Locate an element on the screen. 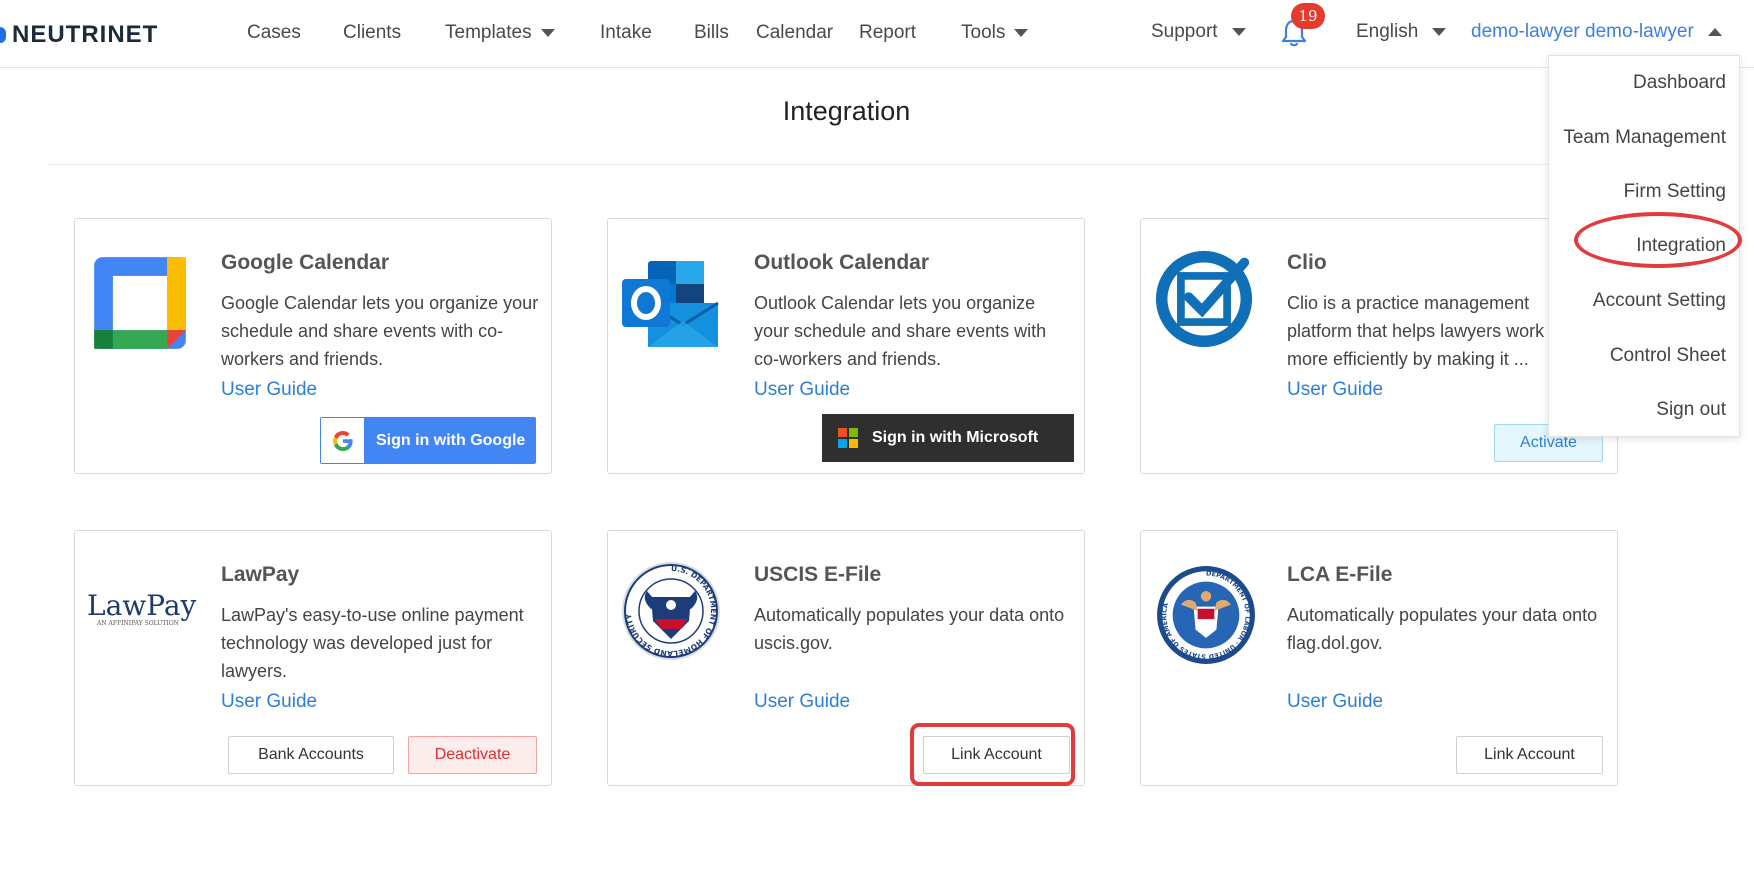 Image resolution: width=1754 pixels, height=892 pixels. language-selector: English is located at coordinates (1401, 32).